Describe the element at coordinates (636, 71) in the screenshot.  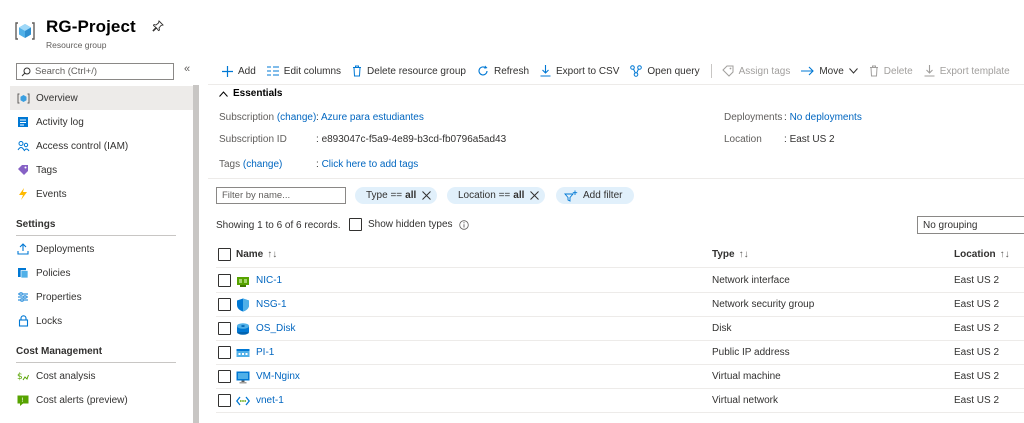
I see `query-icon` at that location.